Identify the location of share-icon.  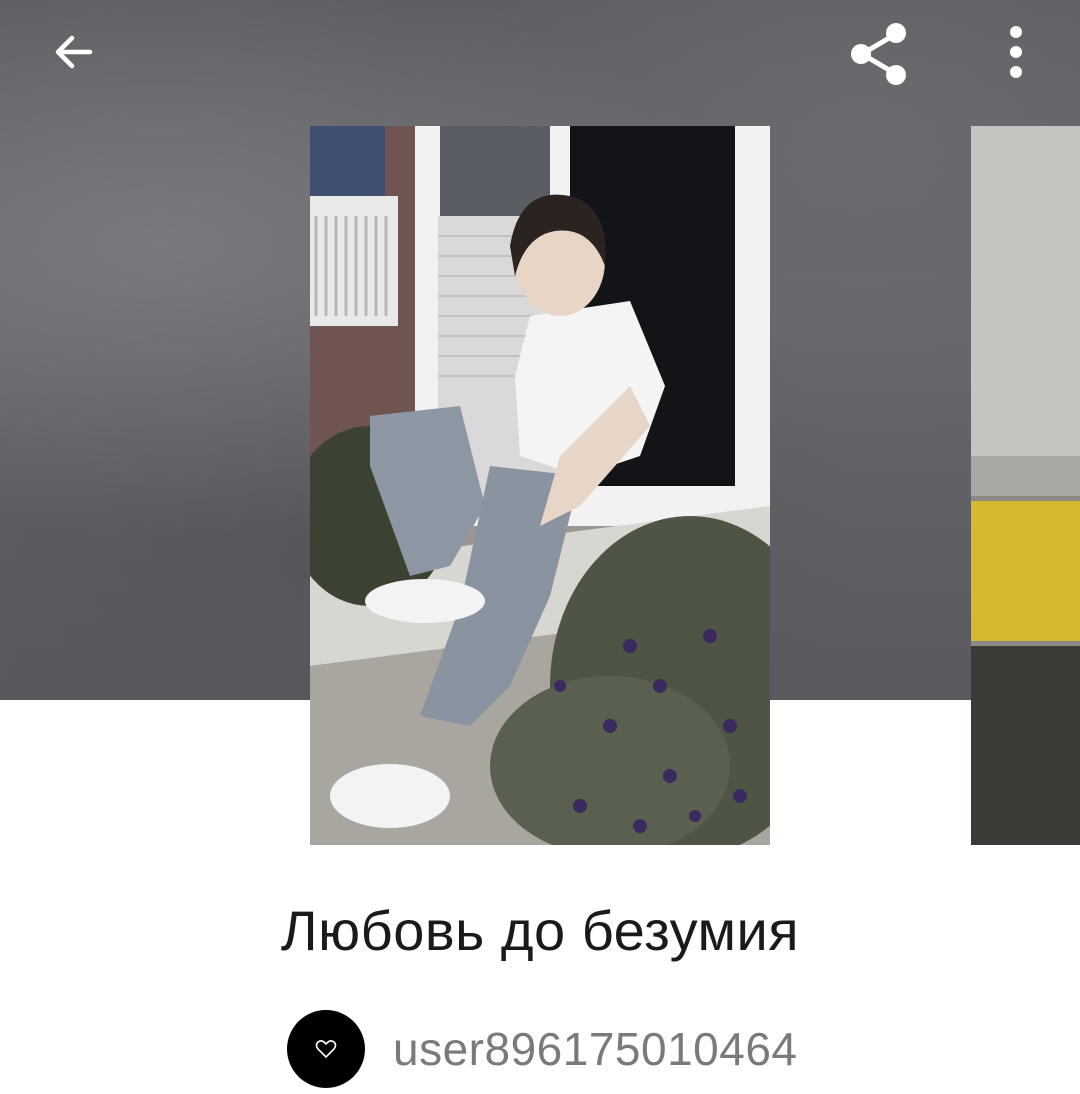
(878, 54).